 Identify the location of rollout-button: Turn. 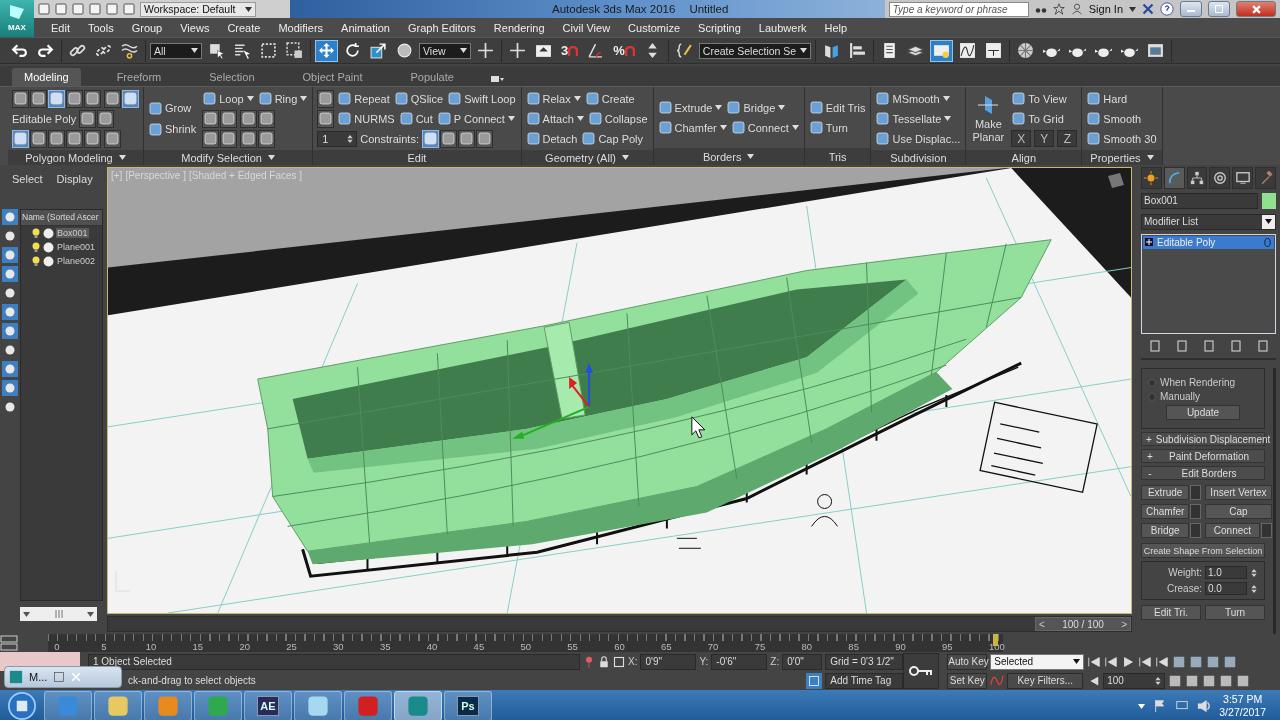
(1235, 613).